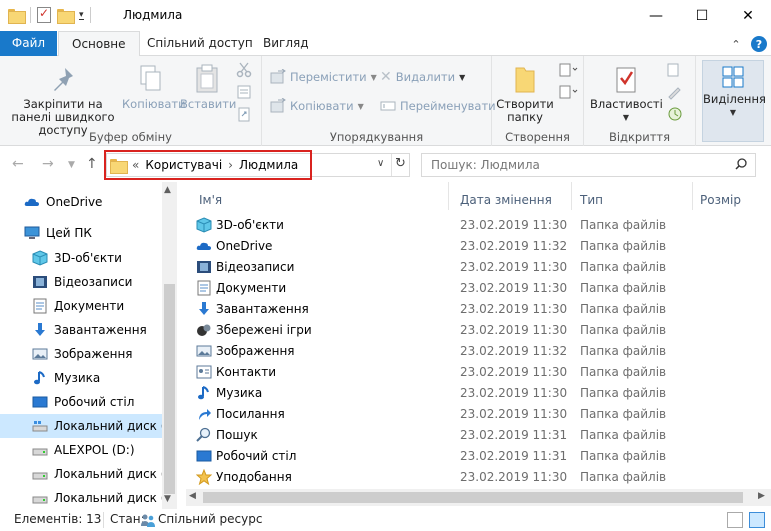 This screenshot has width=771, height=531. Describe the element at coordinates (203, 246) in the screenshot. I see `onedrive-icon` at that location.